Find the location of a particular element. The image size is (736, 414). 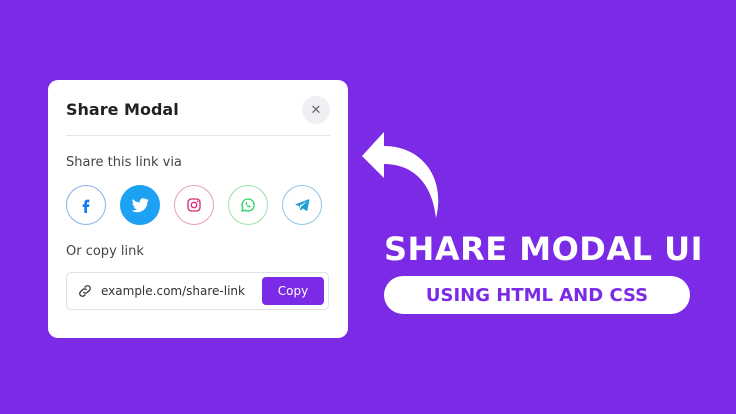

instagram-icon is located at coordinates (194, 205).